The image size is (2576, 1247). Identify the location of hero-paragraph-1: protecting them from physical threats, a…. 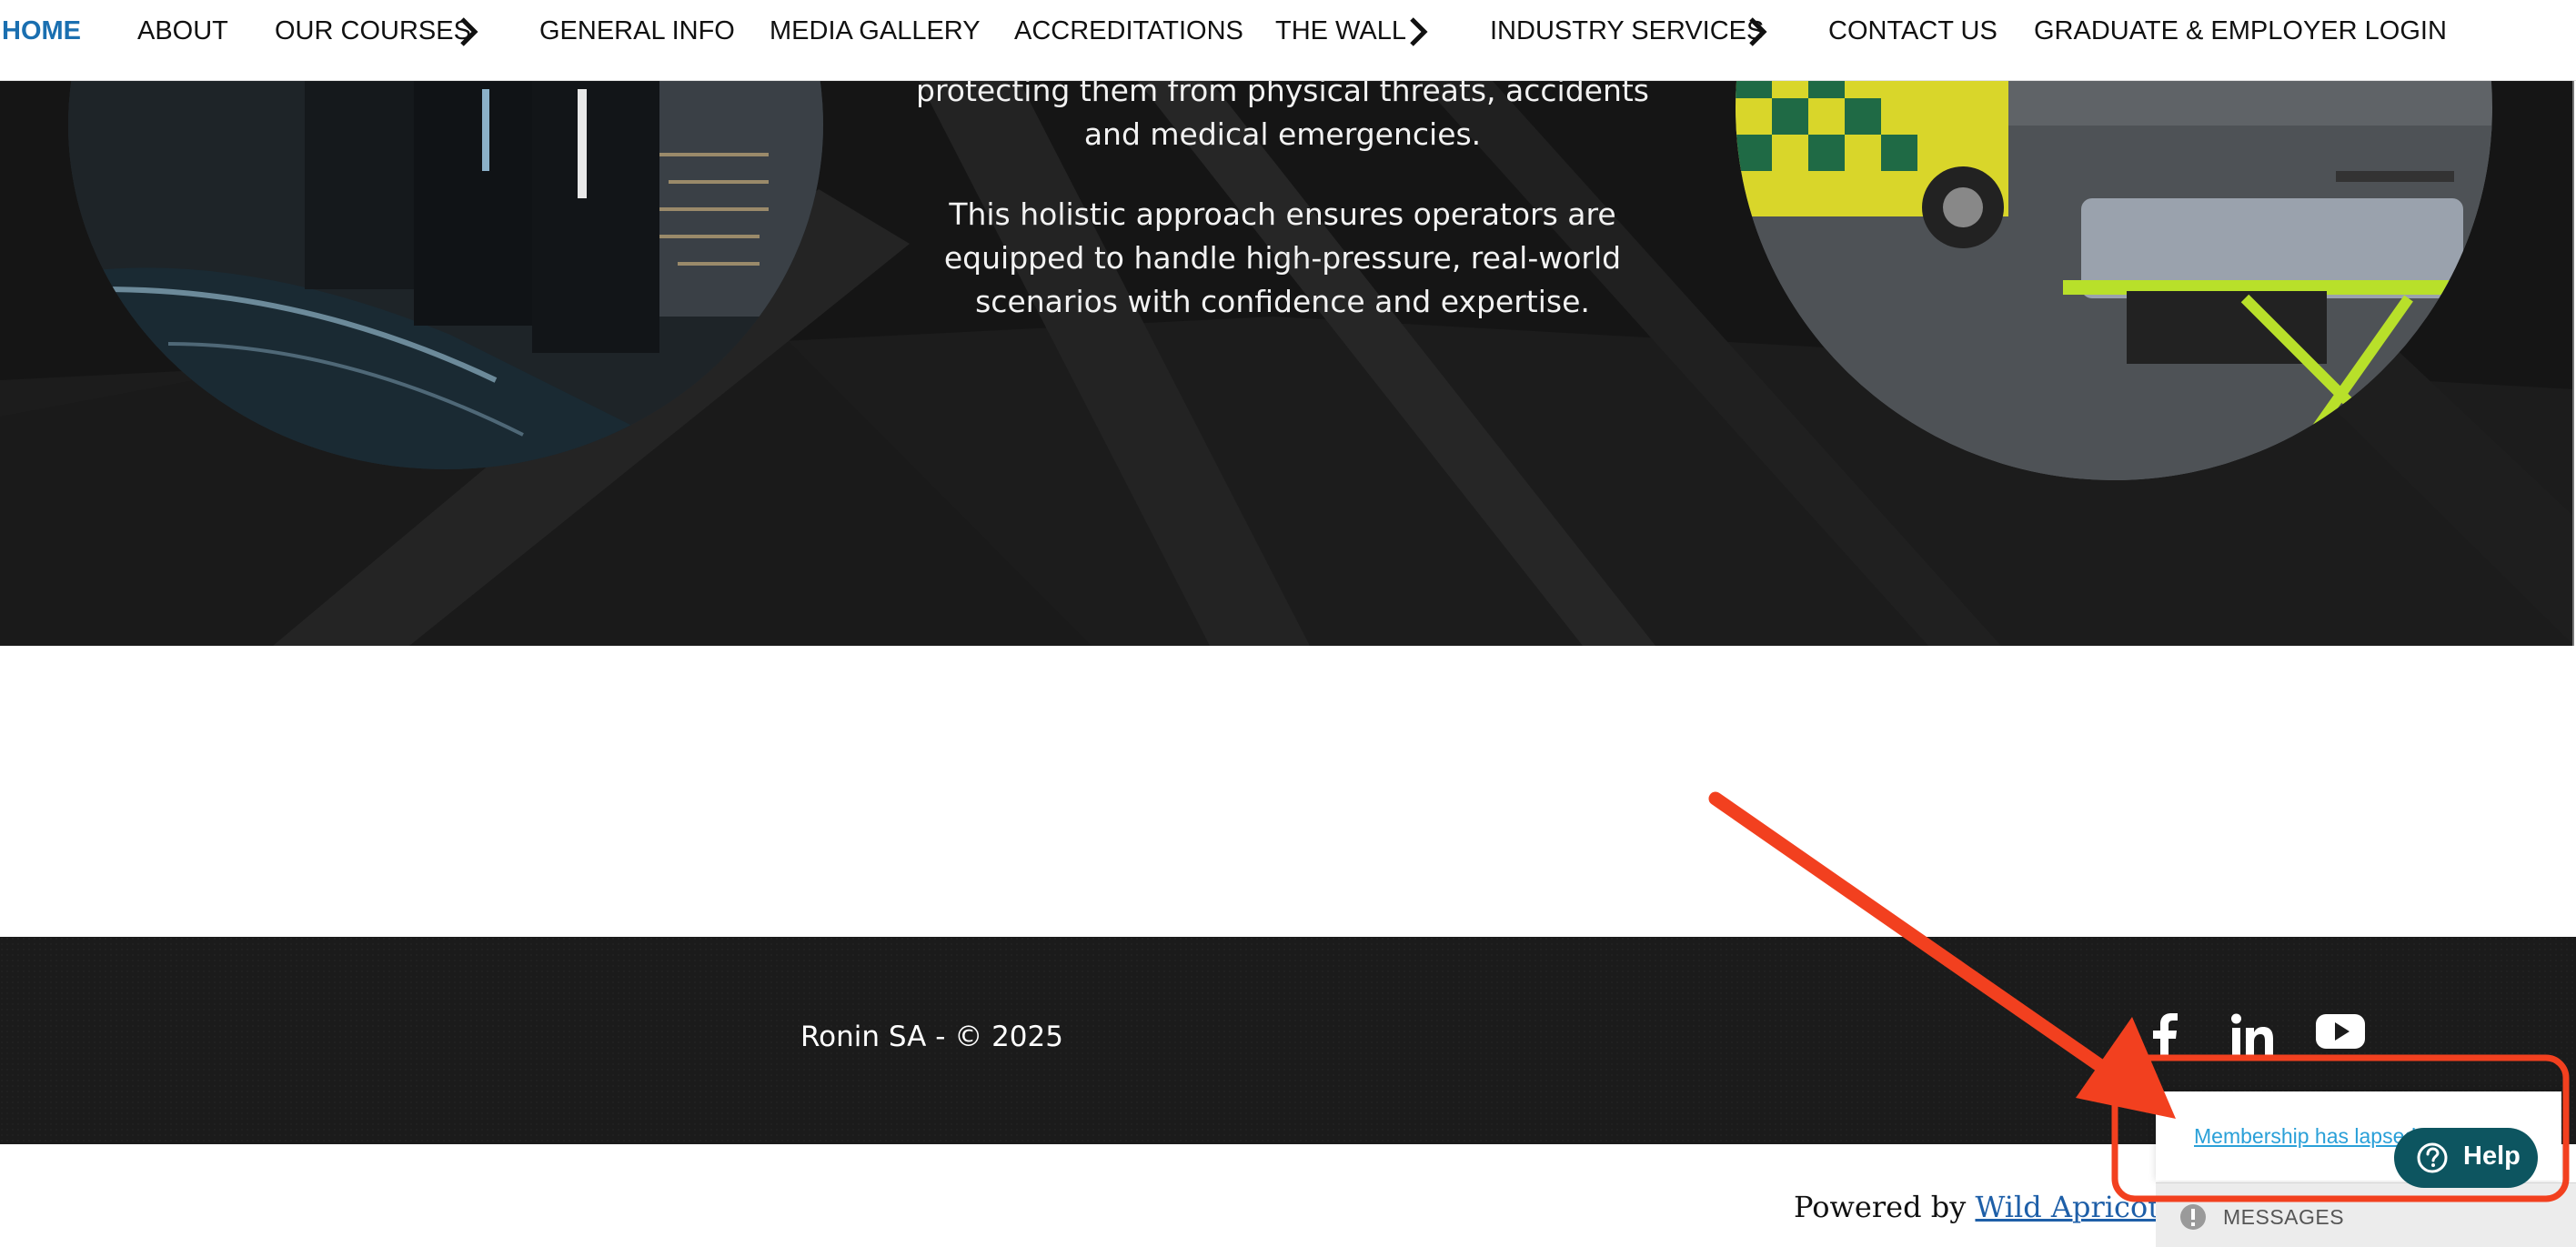
(1282, 118).